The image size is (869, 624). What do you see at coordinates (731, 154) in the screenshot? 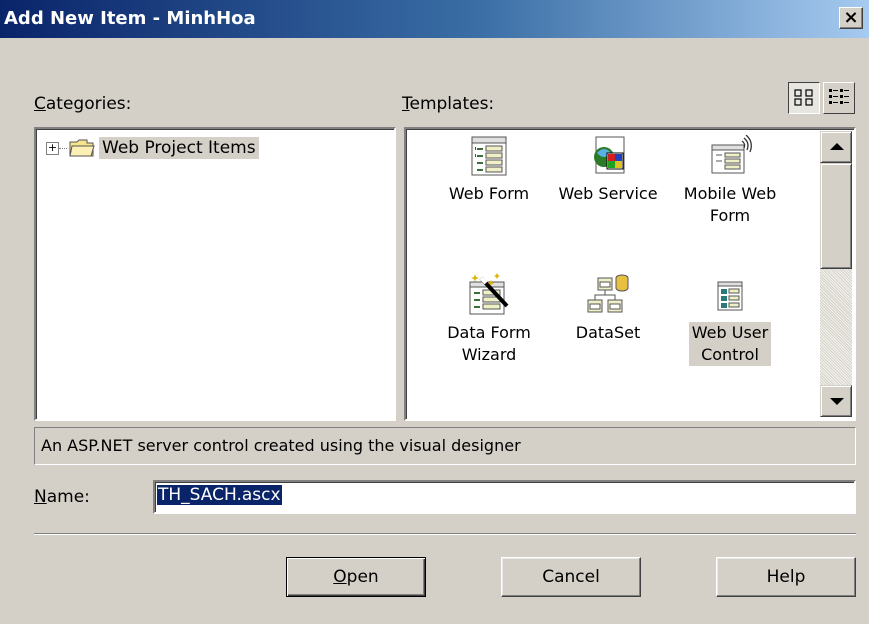
I see `mobile-web-form-icon` at bounding box center [731, 154].